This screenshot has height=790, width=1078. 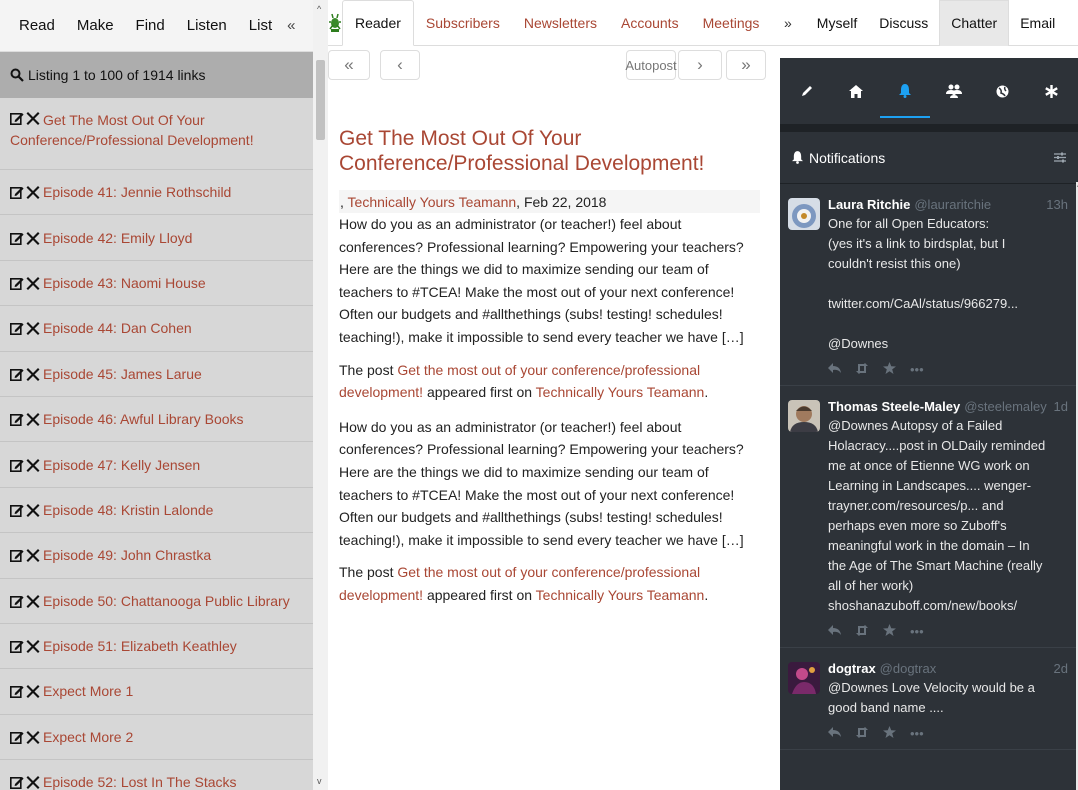 I want to click on link-list-item: Episode 48: Kristin Lalonde, so click(x=156, y=511).